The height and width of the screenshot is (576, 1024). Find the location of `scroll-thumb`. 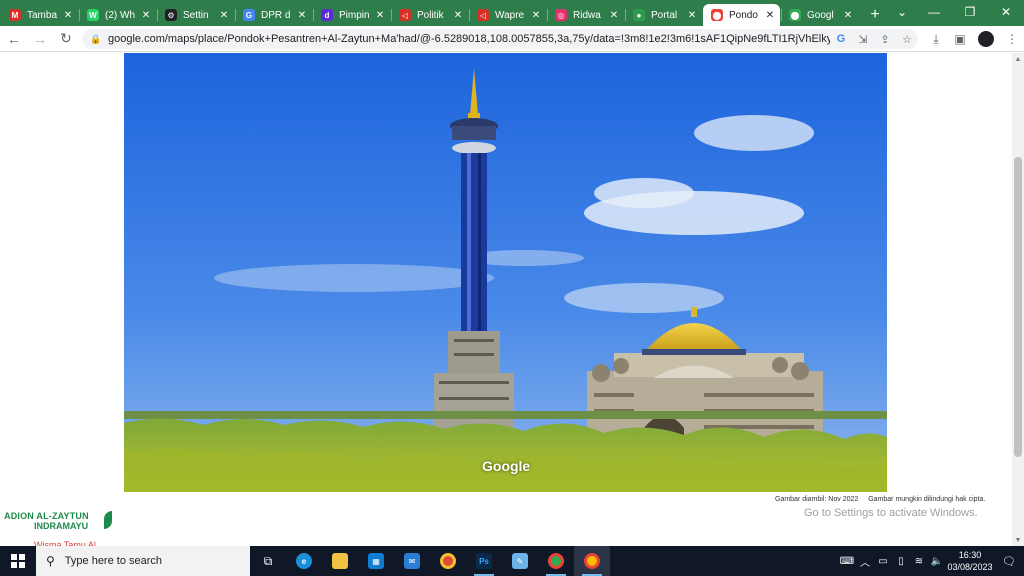

scroll-thumb is located at coordinates (1018, 307).